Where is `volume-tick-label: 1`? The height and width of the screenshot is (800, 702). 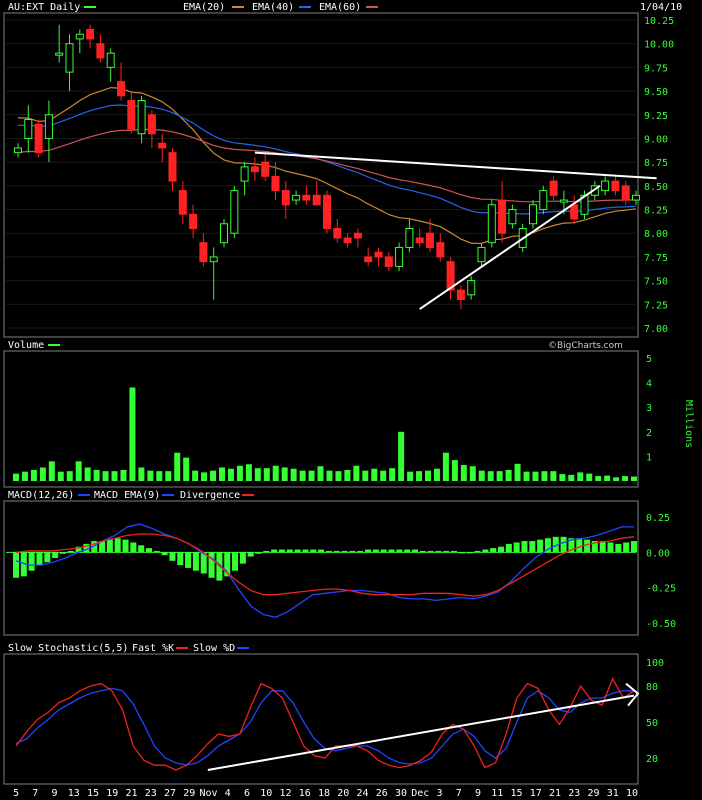 volume-tick-label: 1 is located at coordinates (649, 457).